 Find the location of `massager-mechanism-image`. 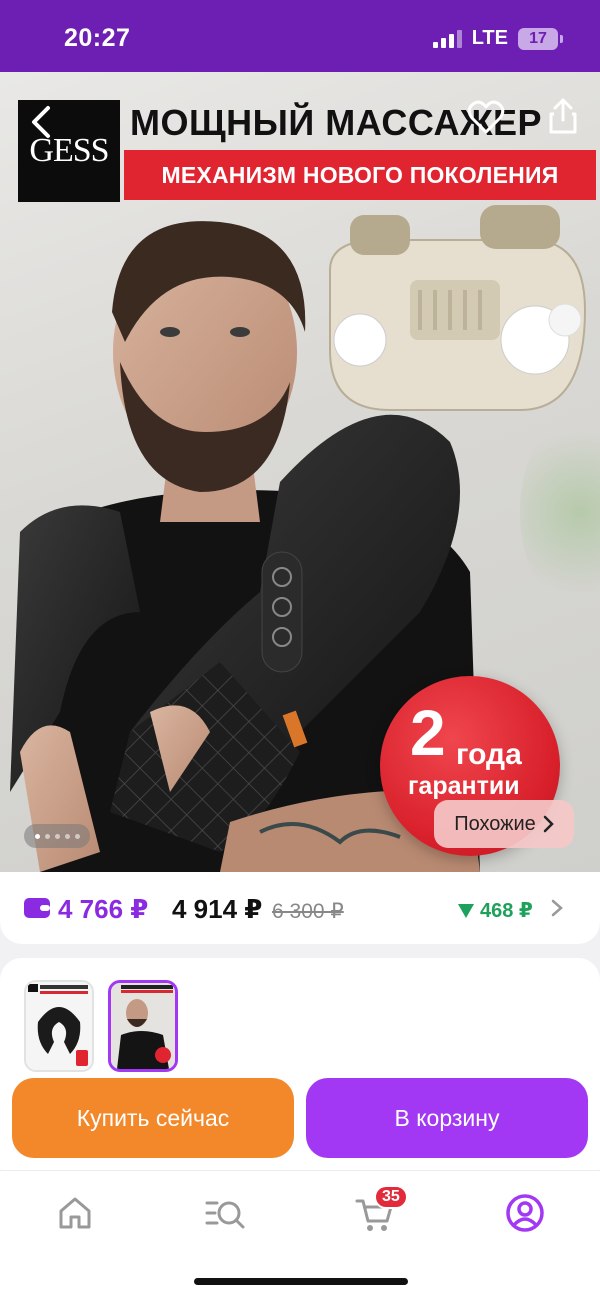

massager-mechanism-image is located at coordinates (458, 308).